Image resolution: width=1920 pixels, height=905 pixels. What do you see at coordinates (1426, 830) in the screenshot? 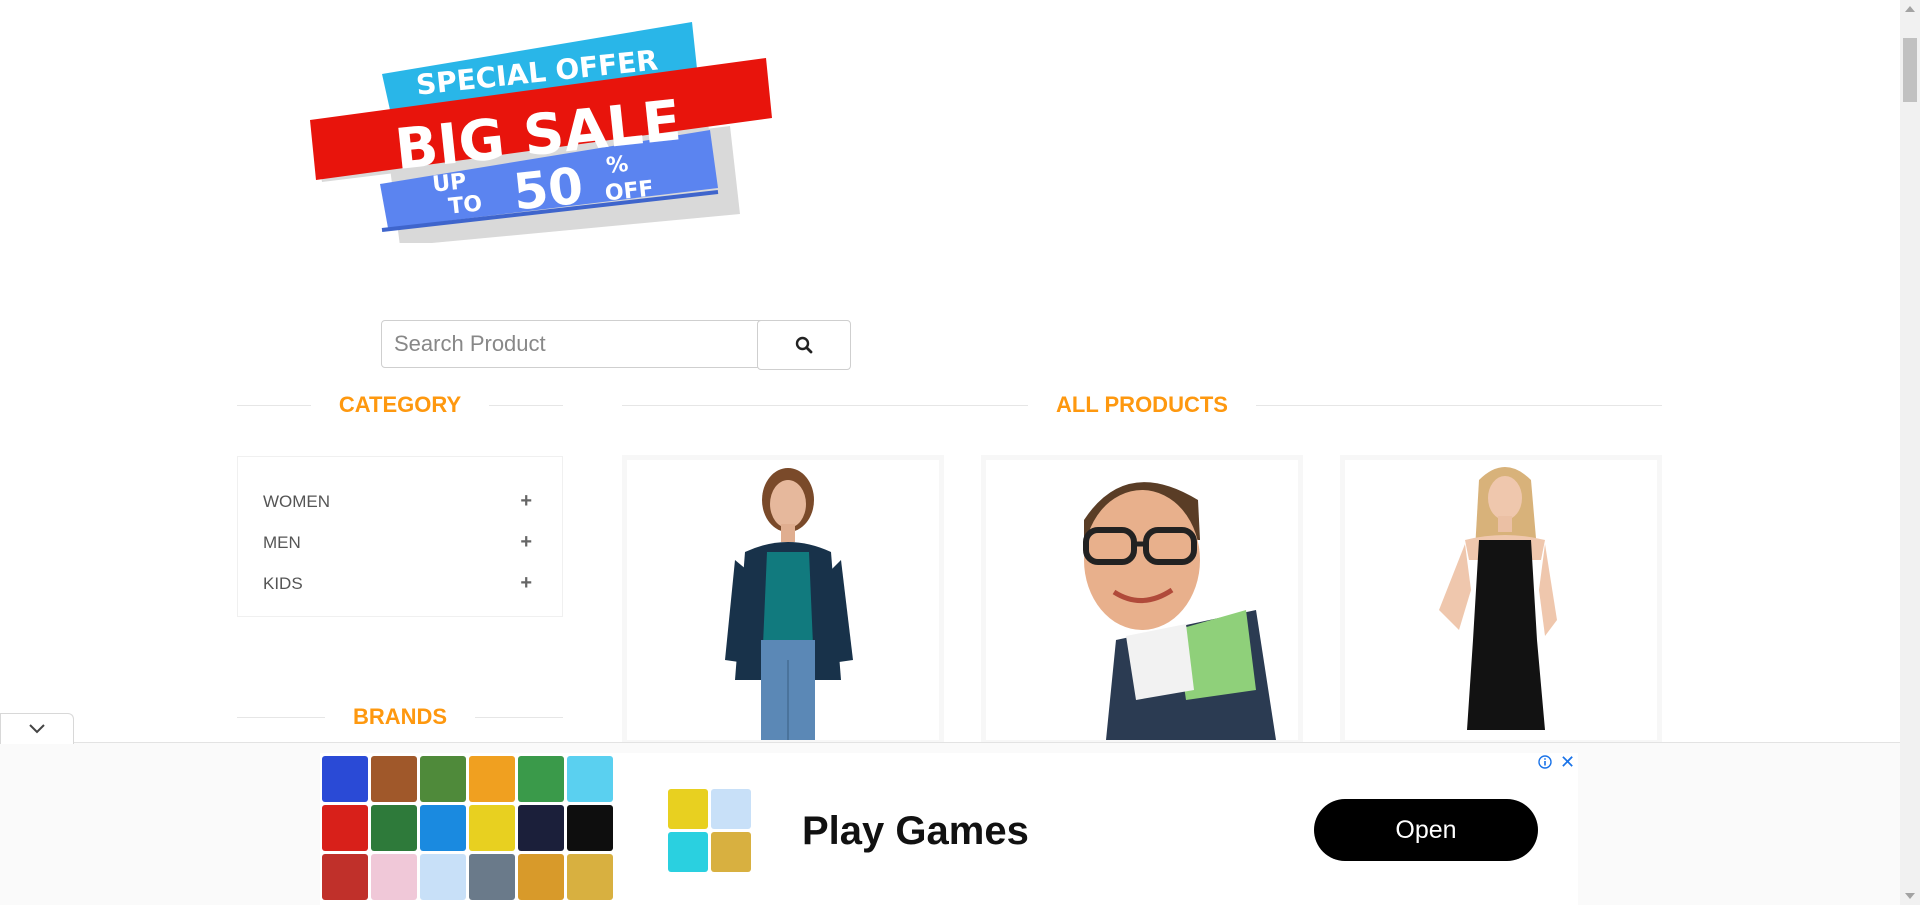
I see `ad-open-button: Open` at bounding box center [1426, 830].